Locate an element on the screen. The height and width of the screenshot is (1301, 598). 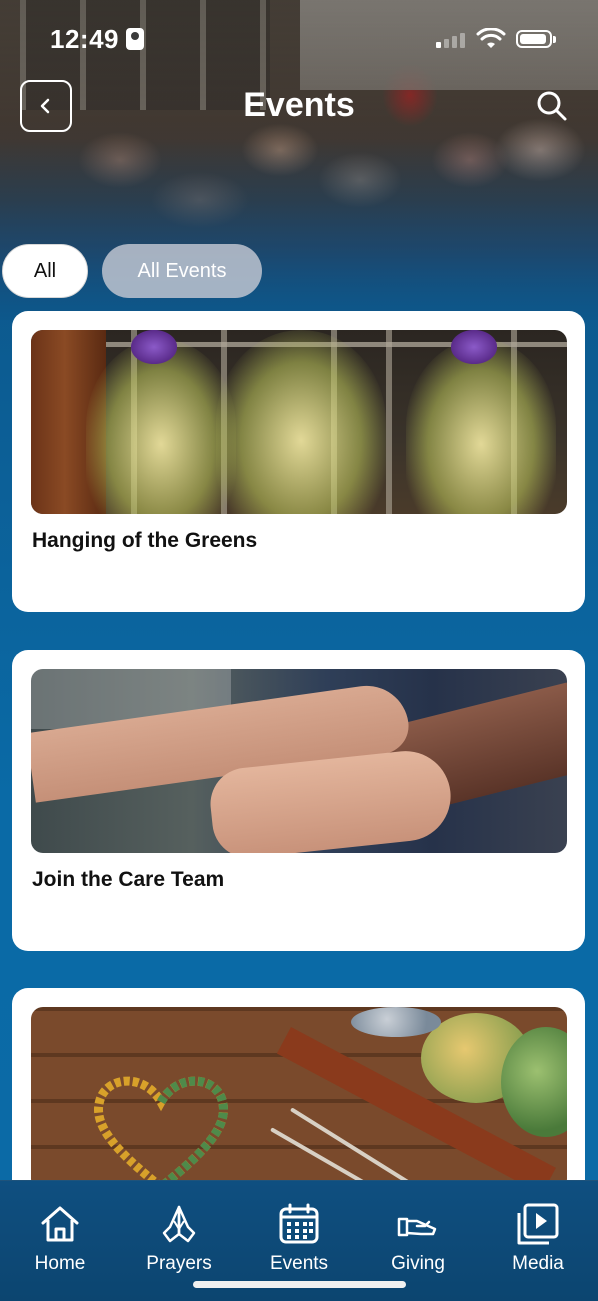
holding-hands-photo is located at coordinates (299, 761).